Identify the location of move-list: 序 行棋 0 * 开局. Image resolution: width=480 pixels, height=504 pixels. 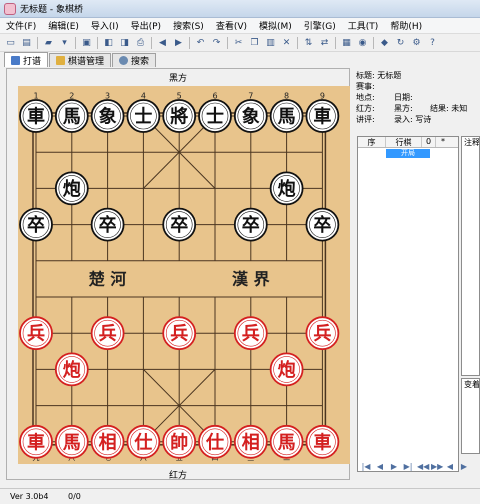
(408, 304).